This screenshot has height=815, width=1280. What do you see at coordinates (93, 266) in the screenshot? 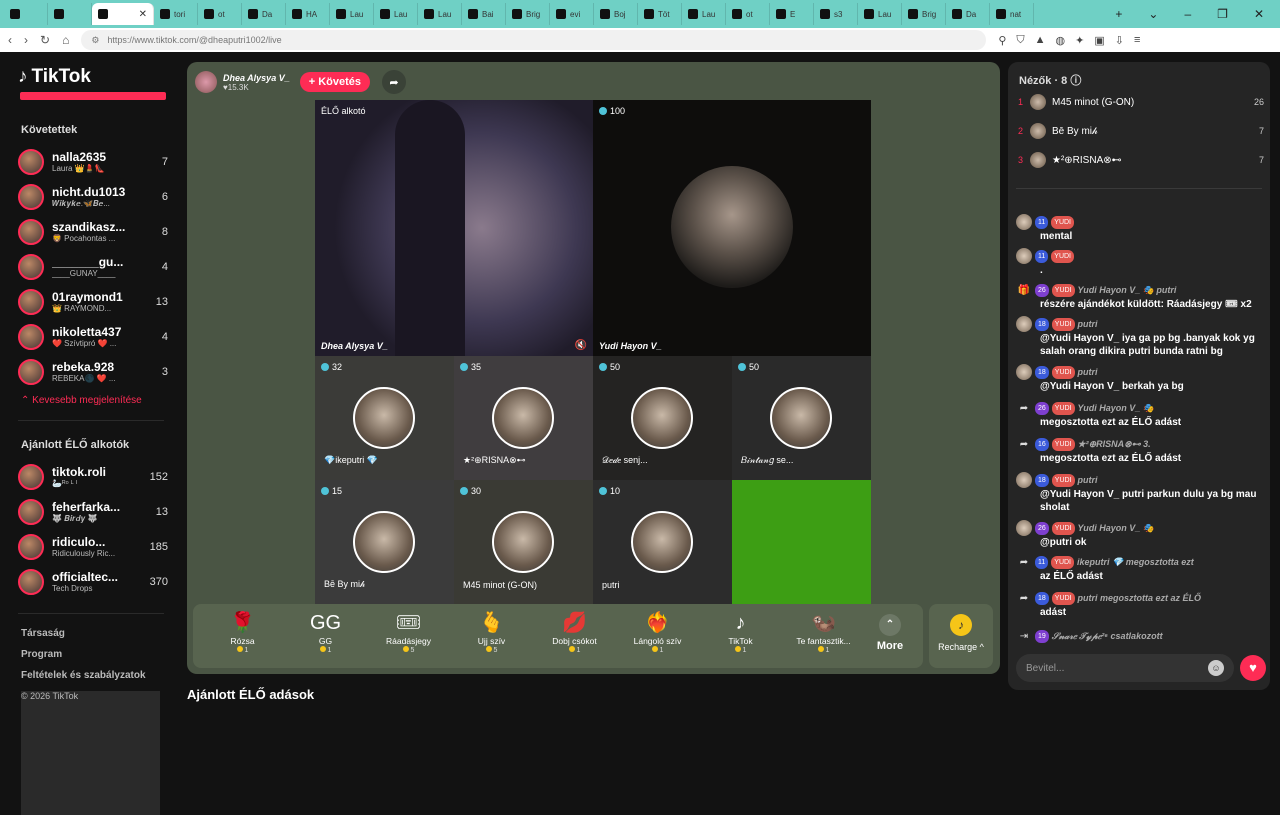
I see `account-row: _______gu... ____GUNAY____ 4` at bounding box center [93, 266].